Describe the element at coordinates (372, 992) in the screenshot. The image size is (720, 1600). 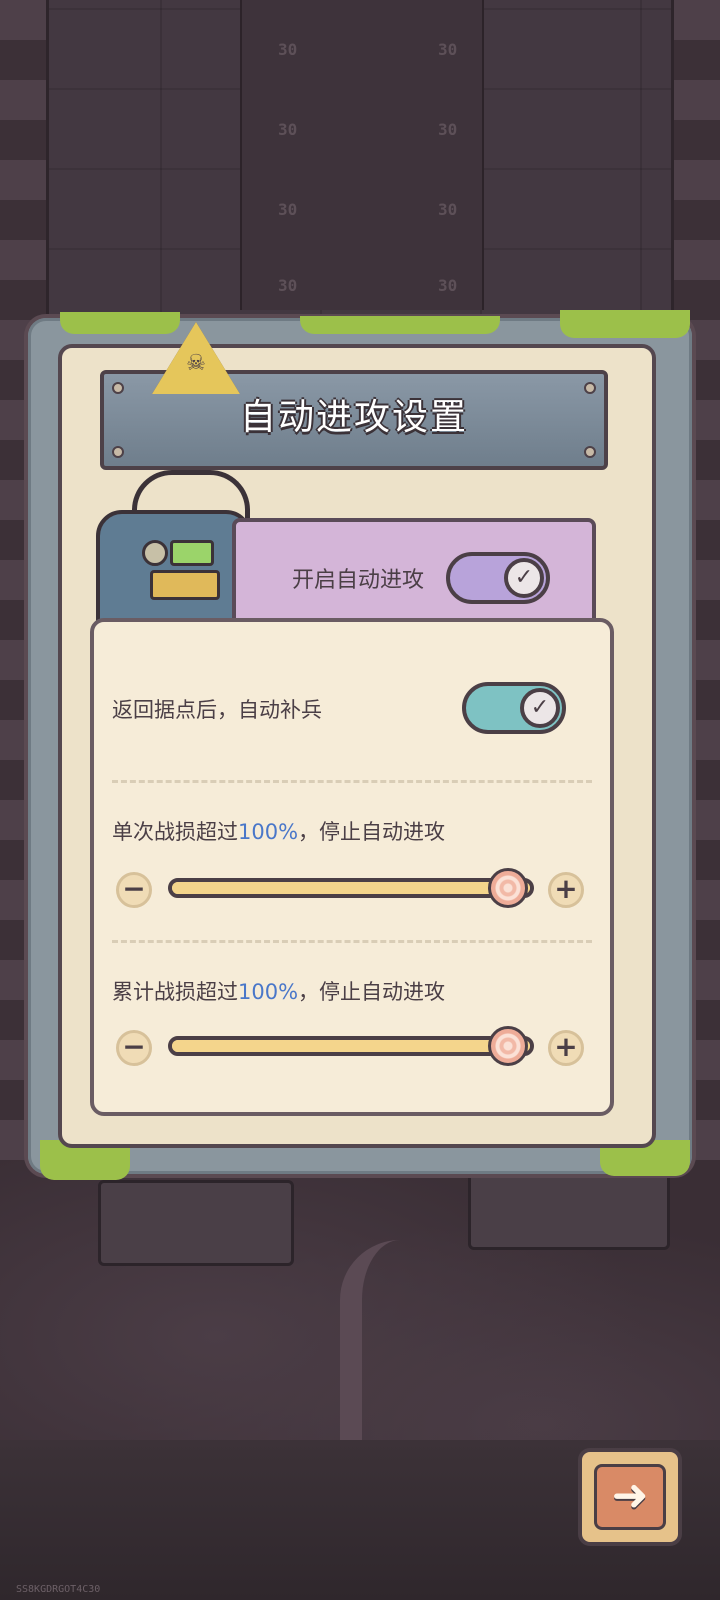
I see `total-loss-suffix: ，停止自动进攻` at that location.